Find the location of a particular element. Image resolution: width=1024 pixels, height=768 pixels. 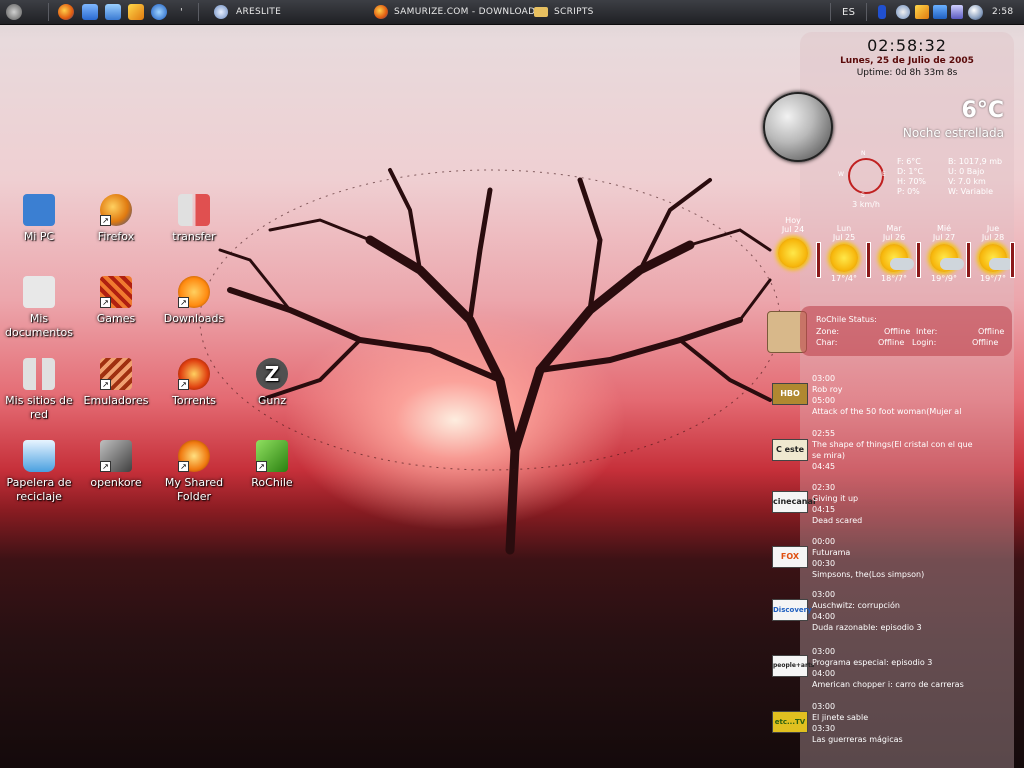

desktop-icon-mi-pc: Mi PC is located at coordinates (39, 219).